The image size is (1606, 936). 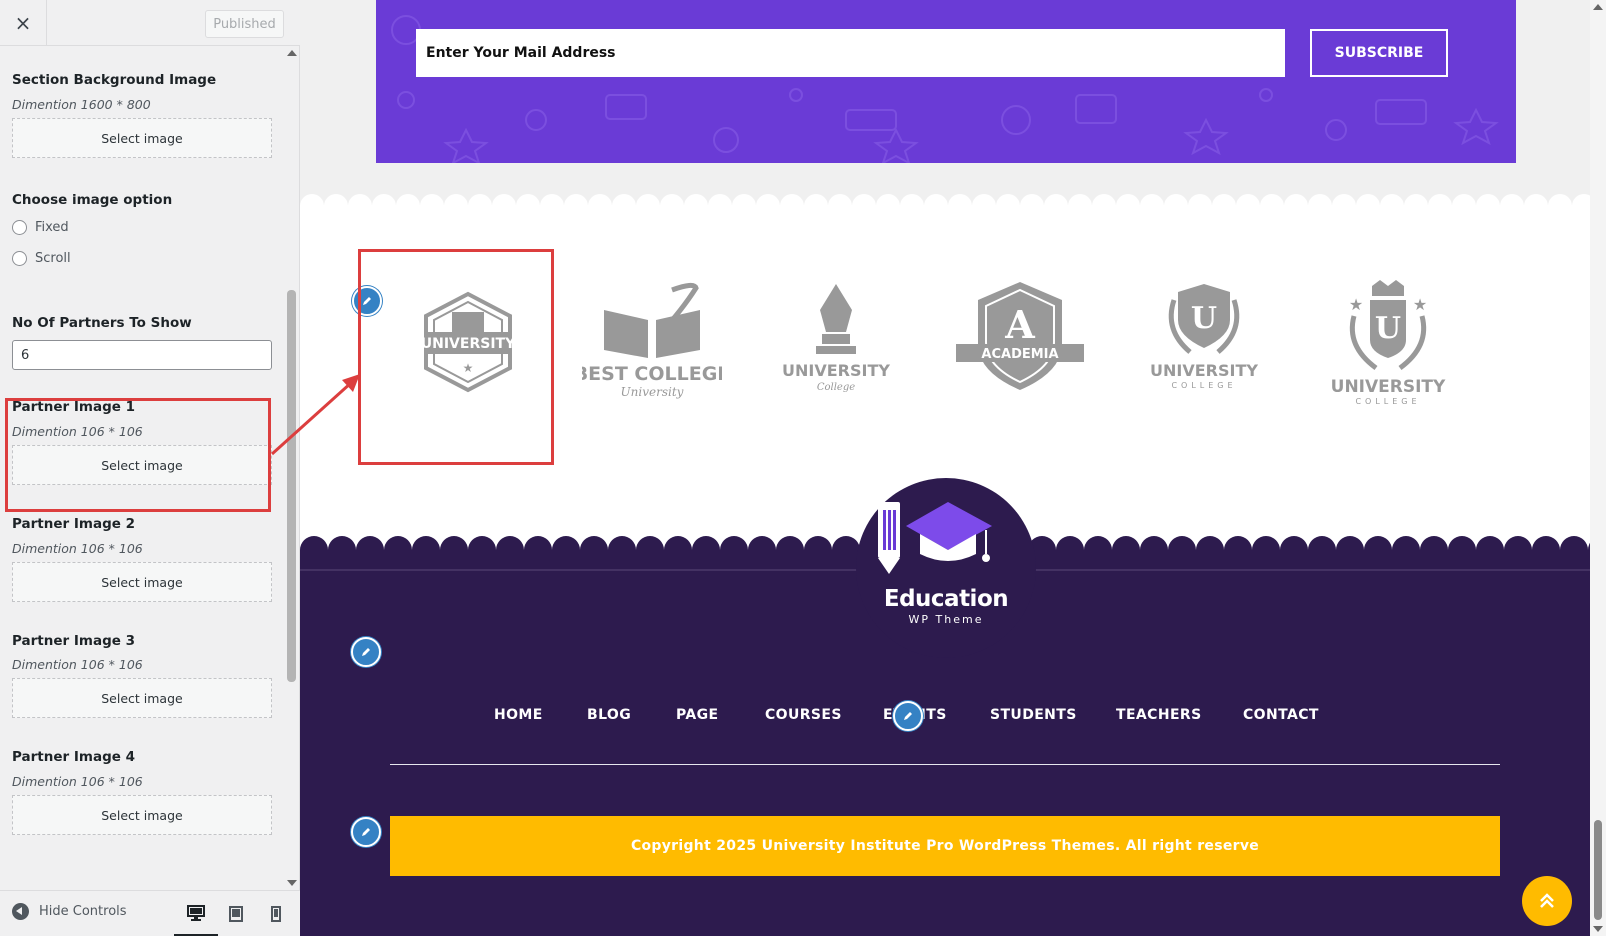 I want to click on newsletter-pattern-decoration, so click(x=945, y=89).